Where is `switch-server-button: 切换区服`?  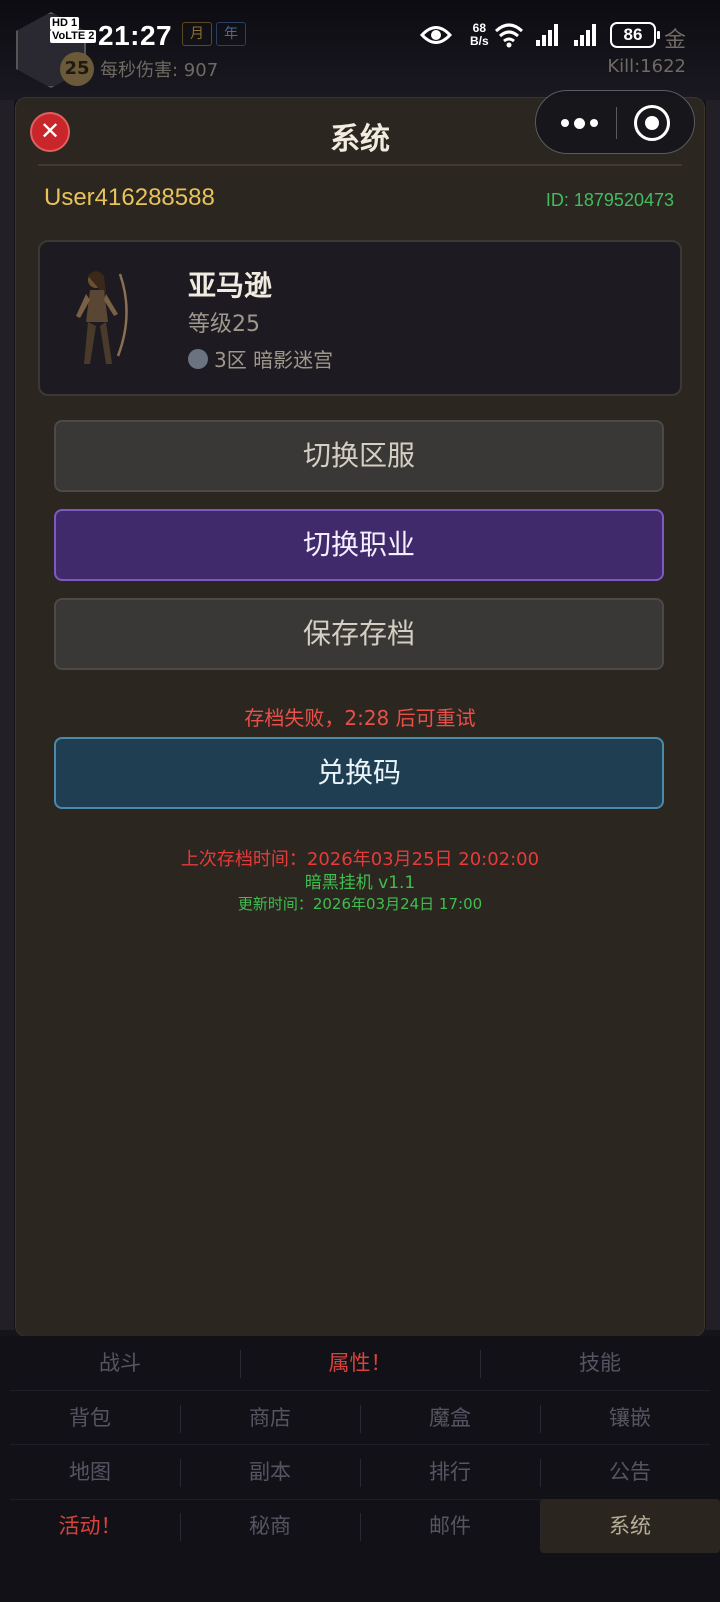 switch-server-button: 切换区服 is located at coordinates (359, 456).